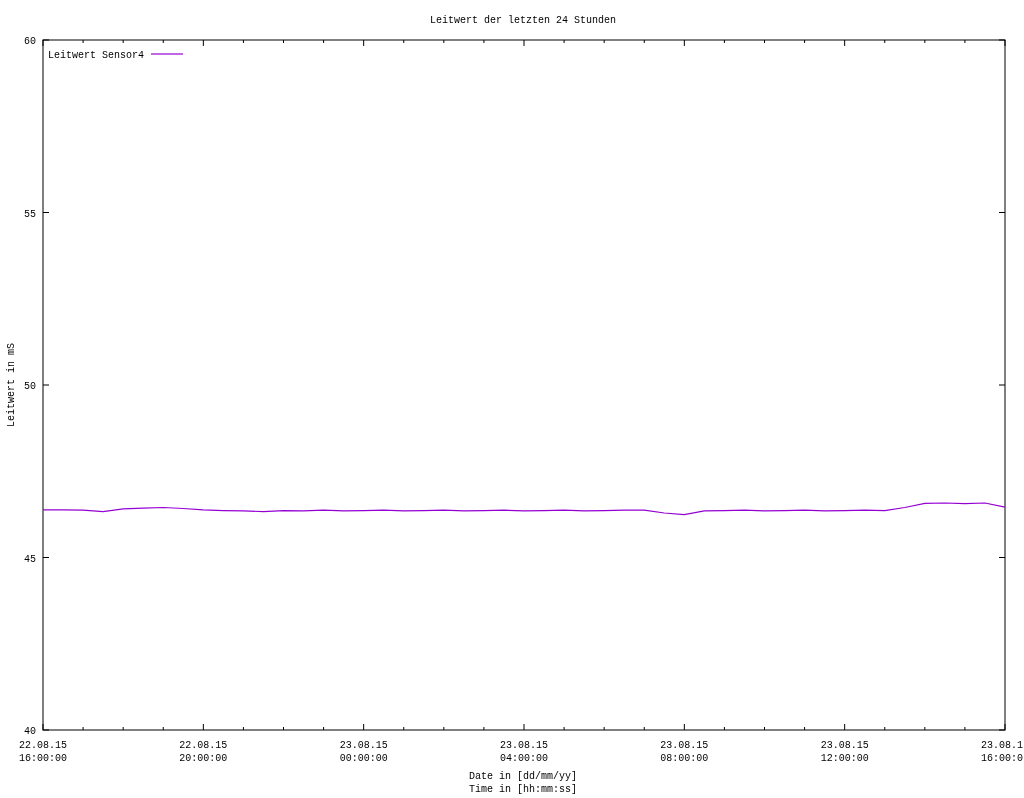  Describe the element at coordinates (30, 214) in the screenshot. I see `y-tick-label: 55` at that location.